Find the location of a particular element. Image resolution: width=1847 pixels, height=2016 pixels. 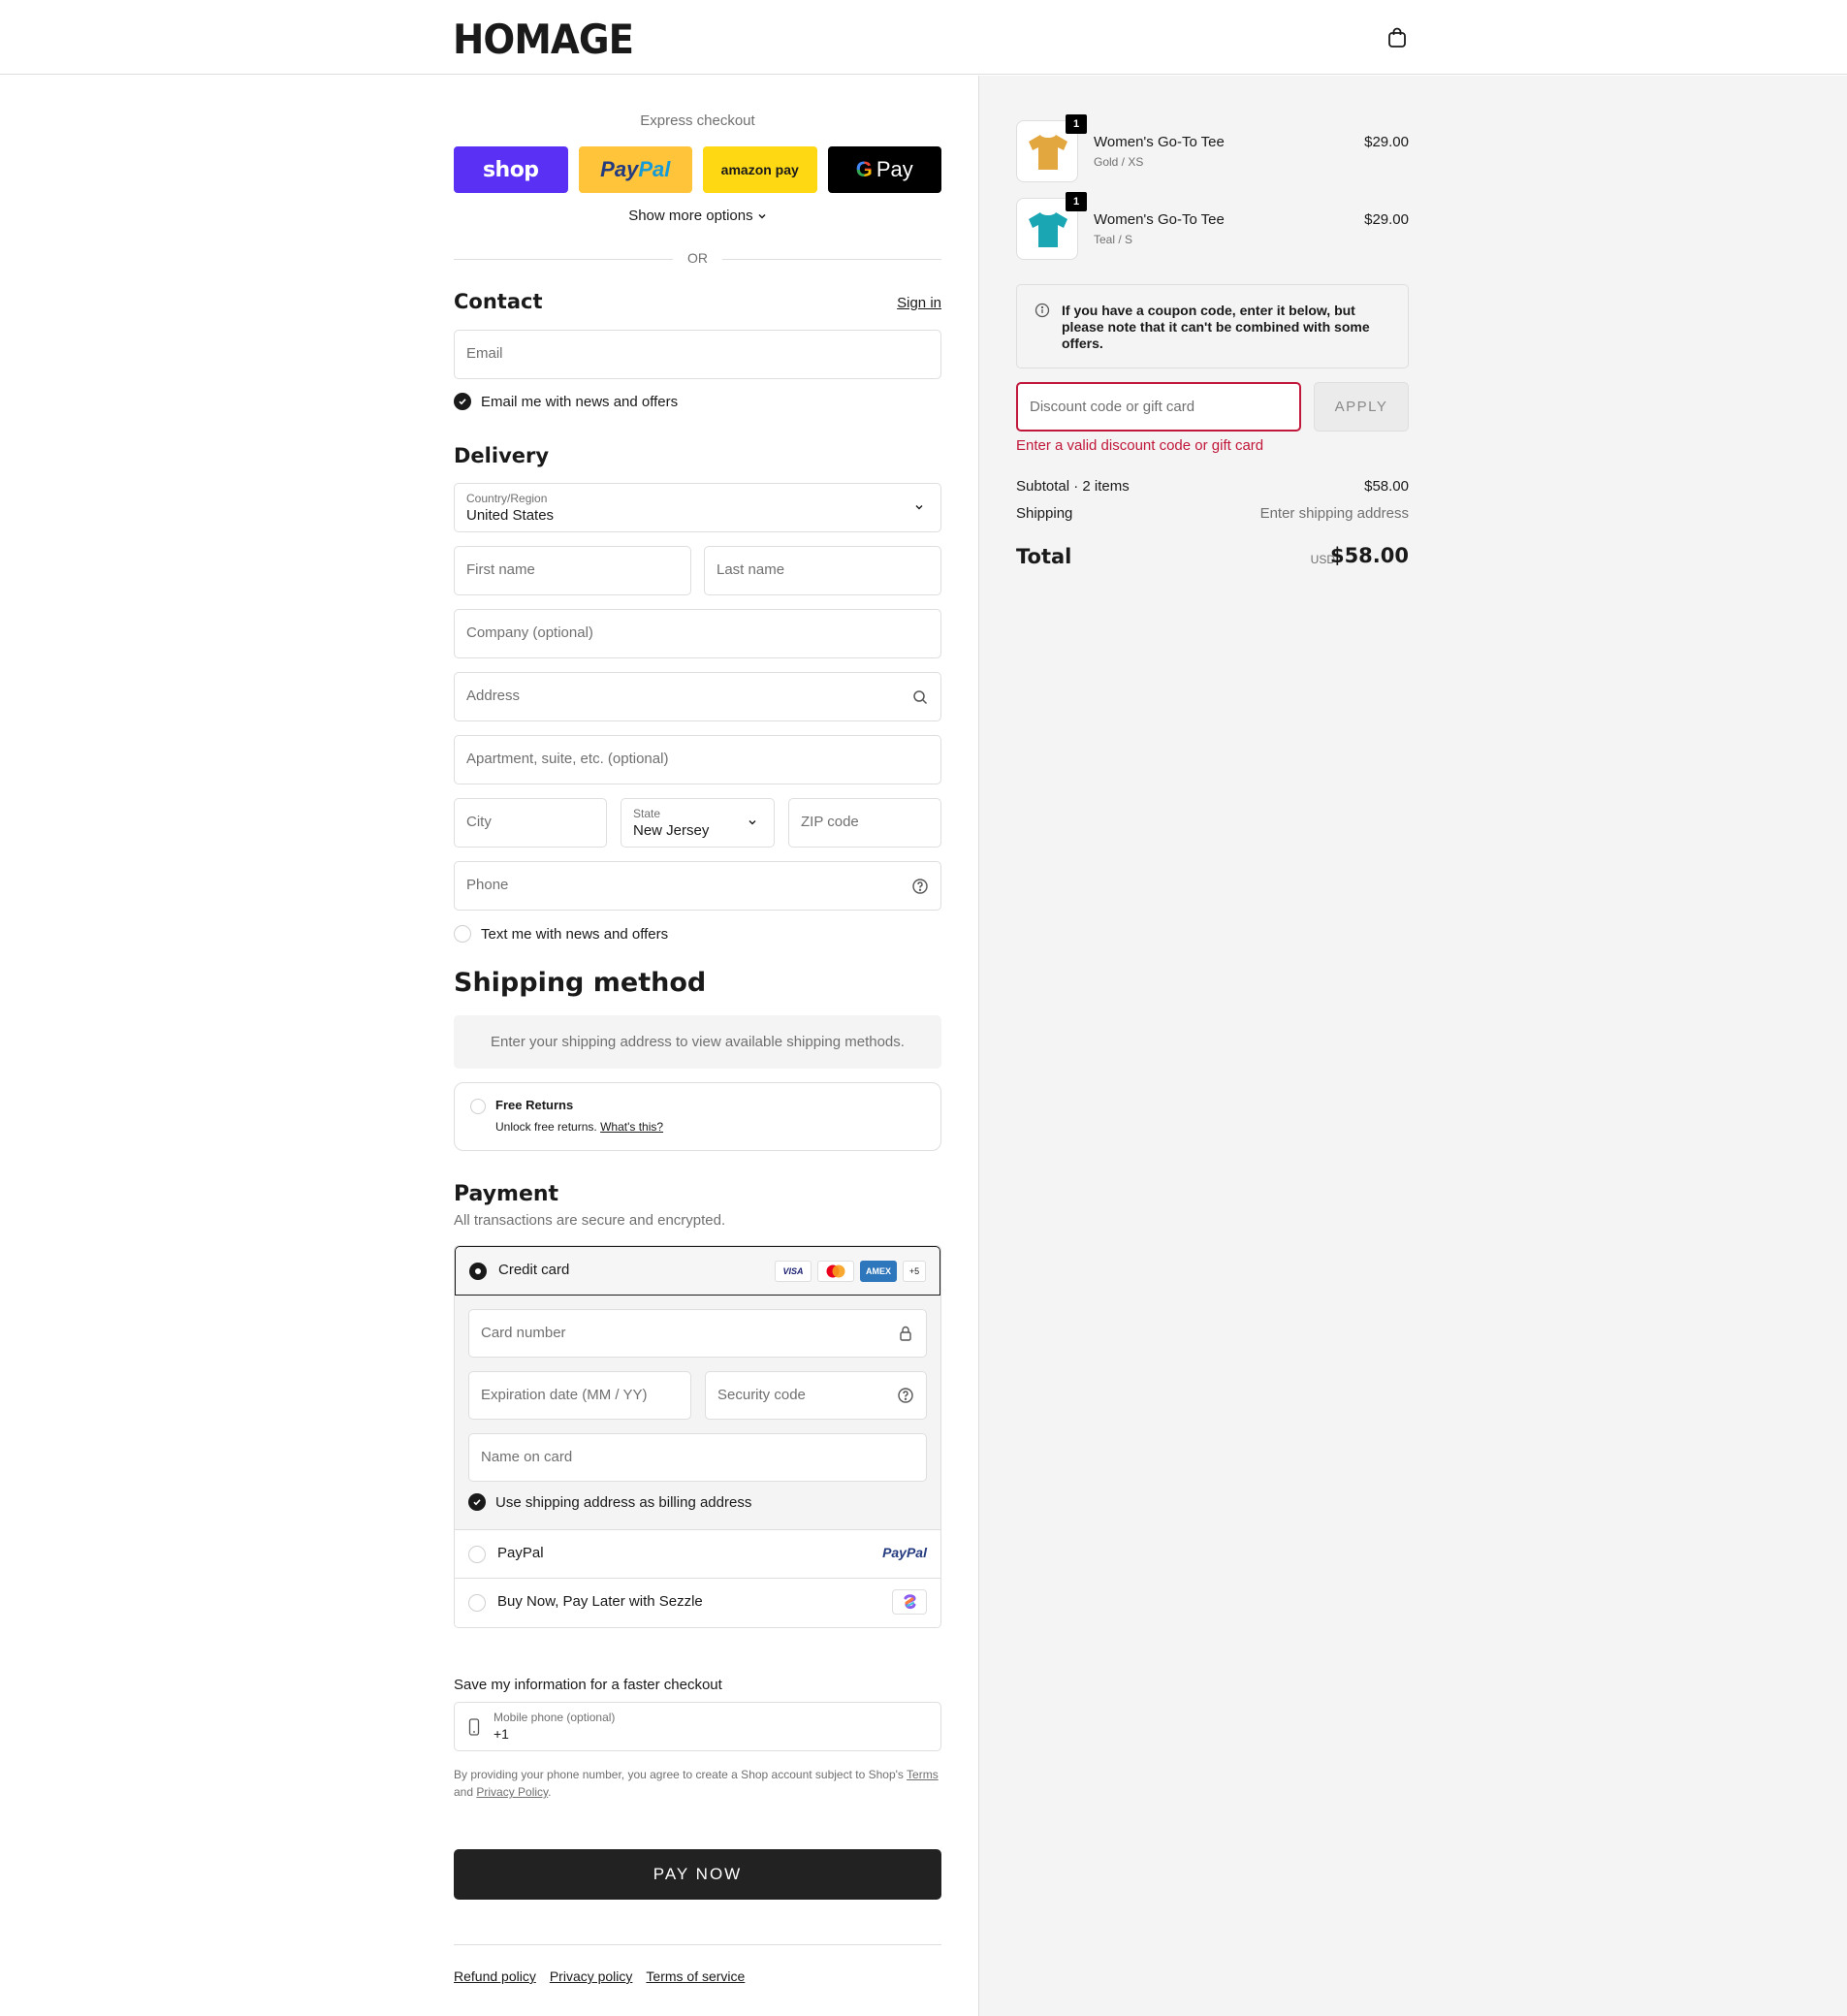

shopping-bag-icon is located at coordinates (1397, 37).